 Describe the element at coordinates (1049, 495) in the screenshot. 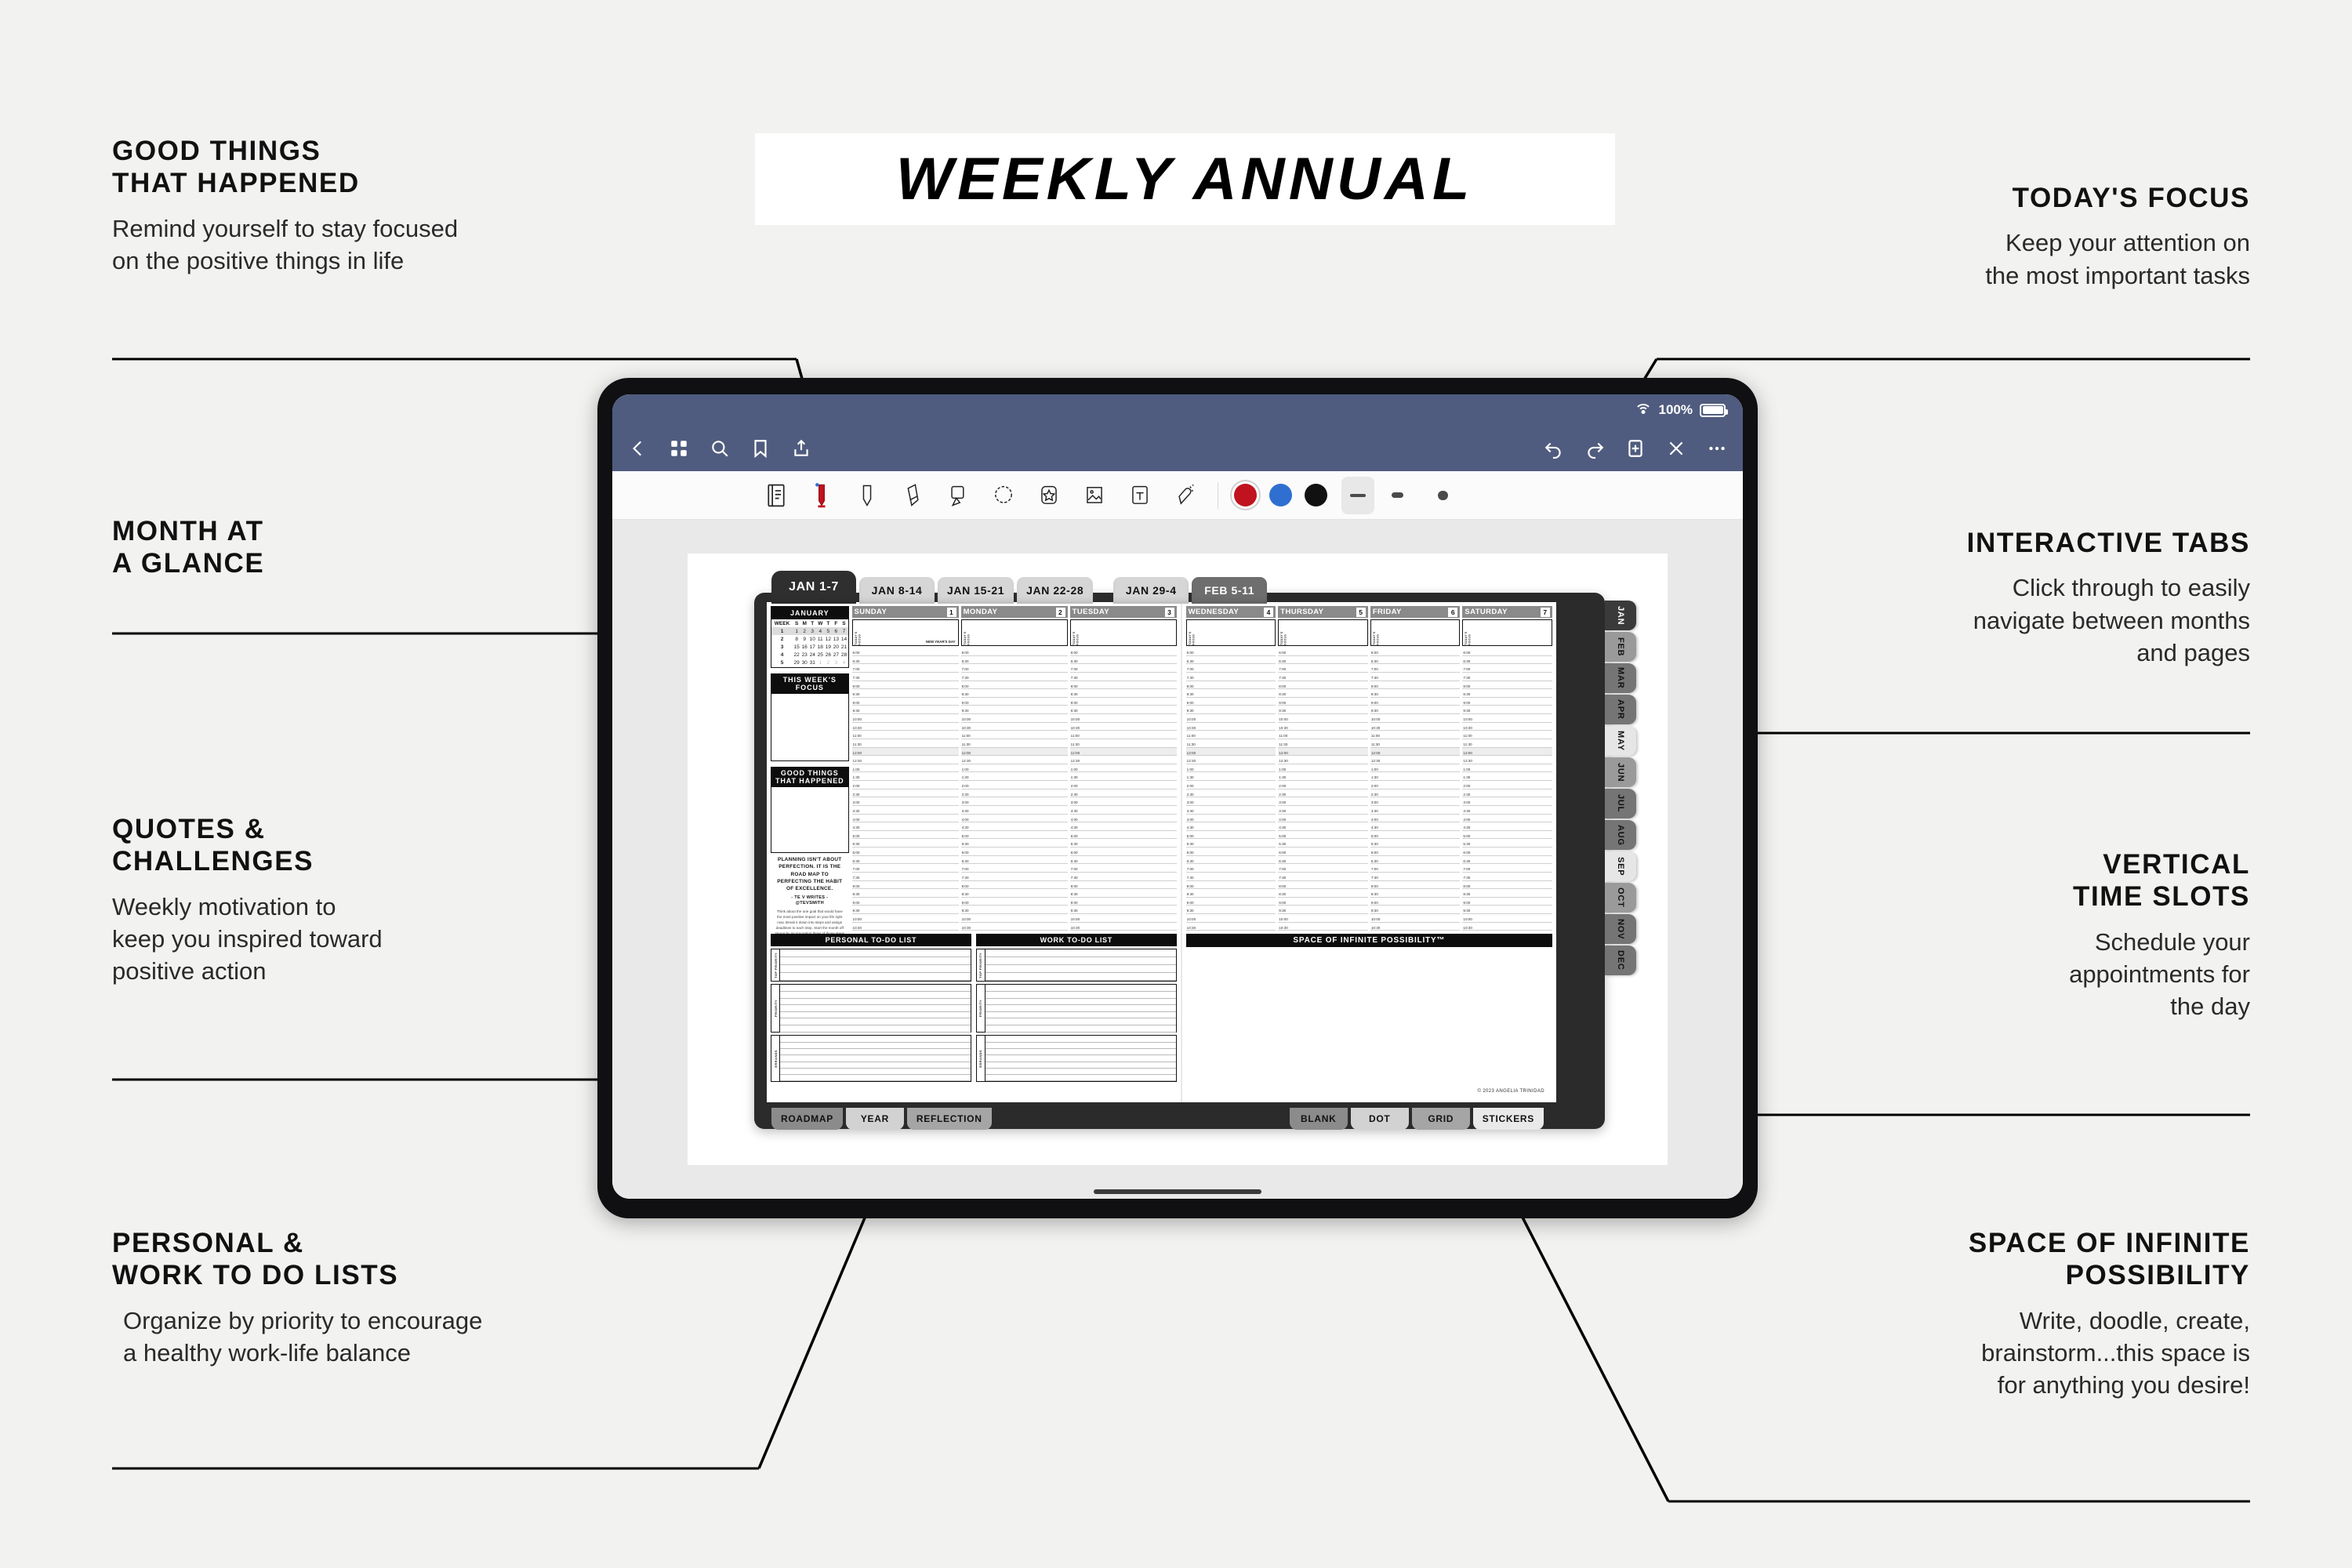

I see `sticker-icon` at that location.